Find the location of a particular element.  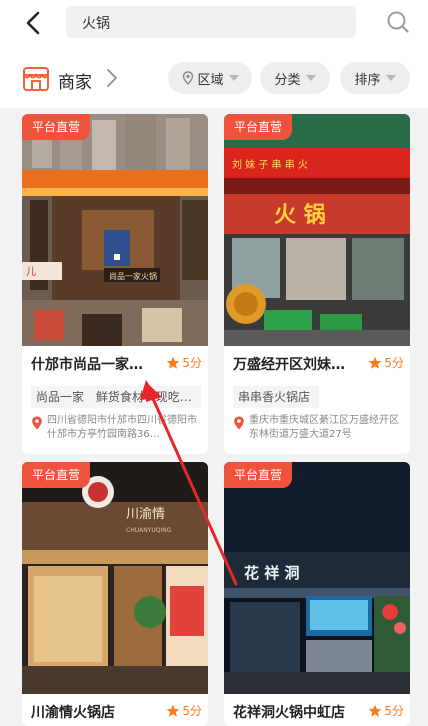

merchant-name: 花祥洞火锅中虹店 is located at coordinates (295, 712).